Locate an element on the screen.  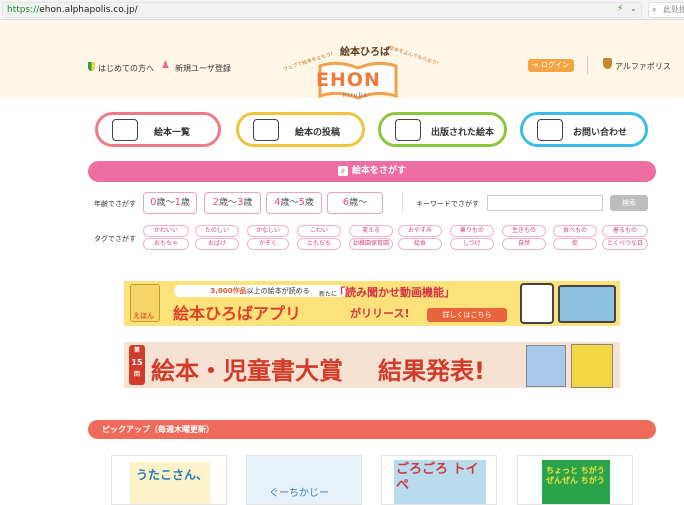
browser-search-placeholder: 此处搜 is located at coordinates (673, 9).